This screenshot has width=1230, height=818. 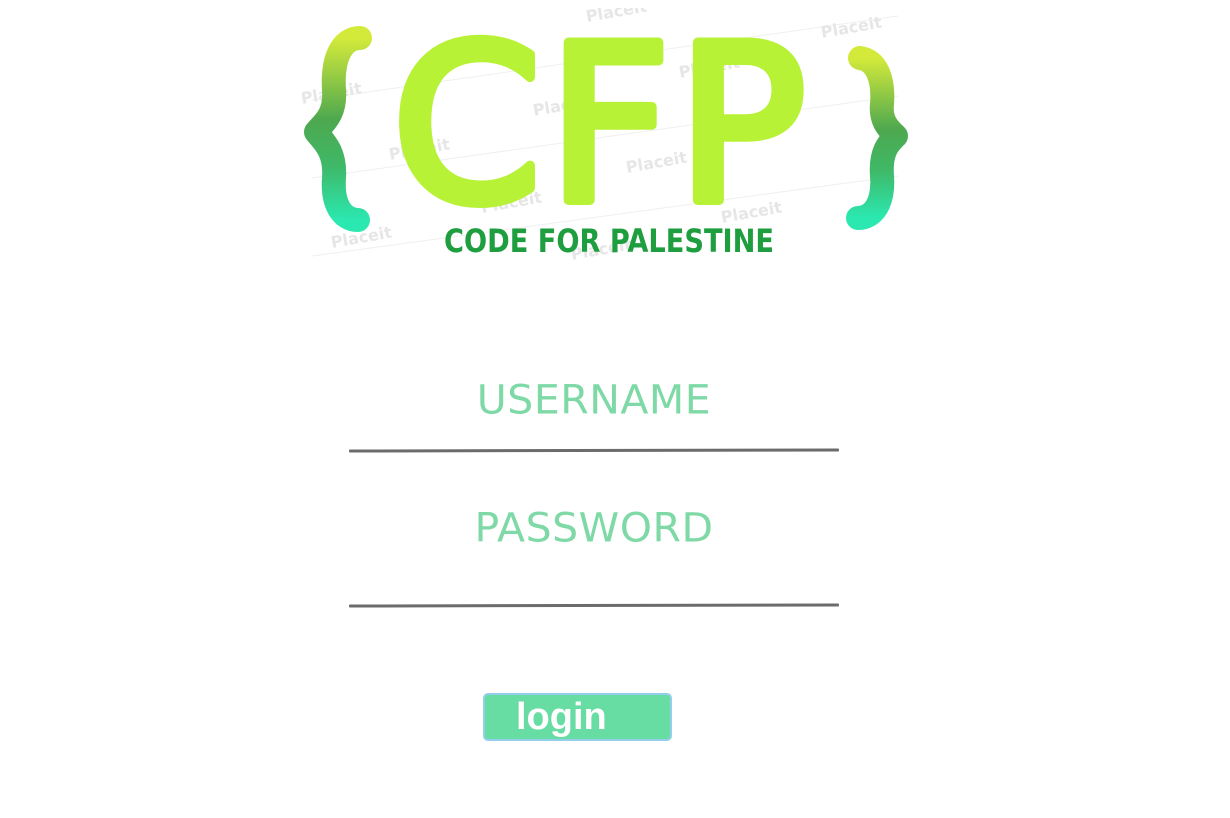 What do you see at coordinates (851, 26) in the screenshot?
I see `svg-text: Placeit` at bounding box center [851, 26].